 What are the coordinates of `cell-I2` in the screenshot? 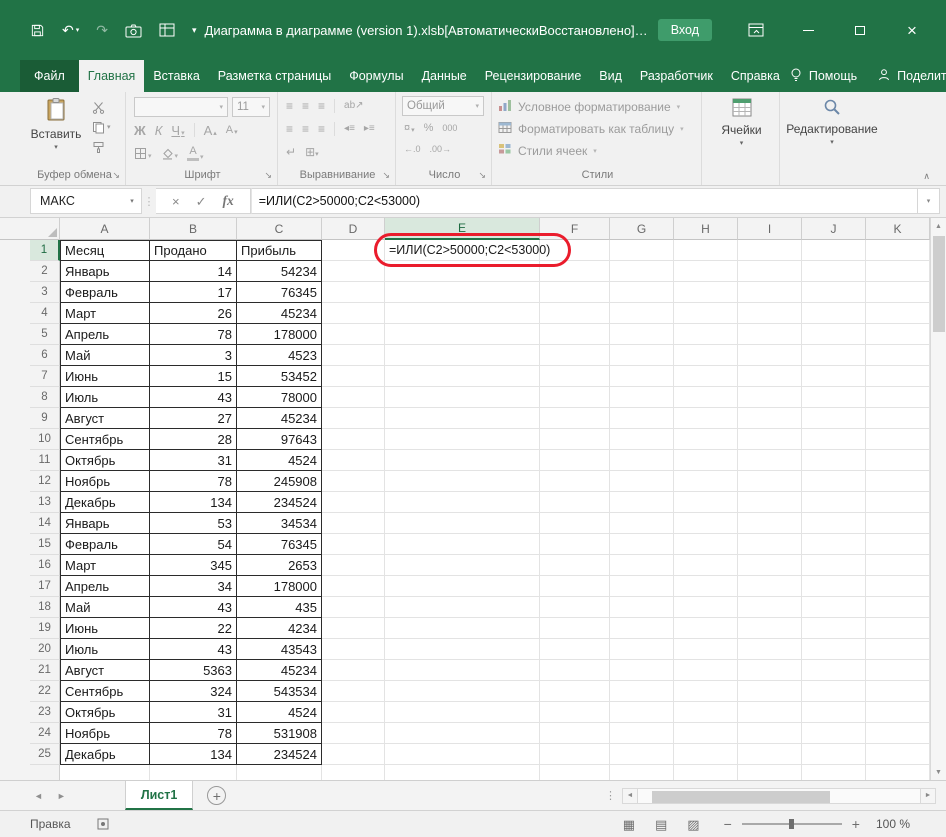 It's located at (770, 271).